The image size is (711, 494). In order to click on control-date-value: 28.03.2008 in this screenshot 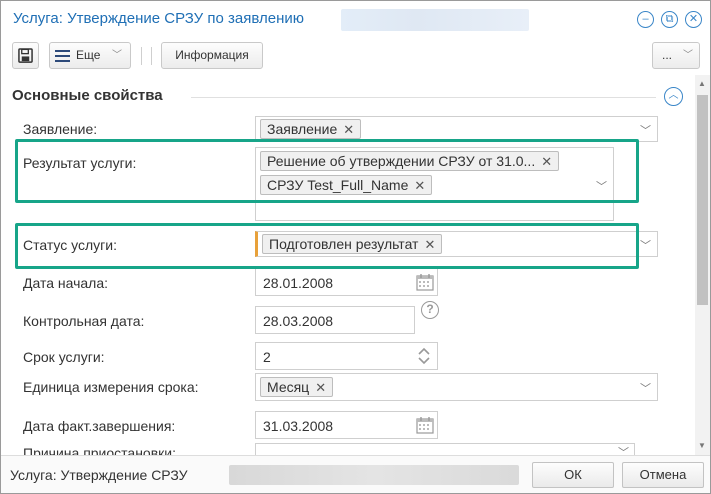, I will do `click(298, 321)`.